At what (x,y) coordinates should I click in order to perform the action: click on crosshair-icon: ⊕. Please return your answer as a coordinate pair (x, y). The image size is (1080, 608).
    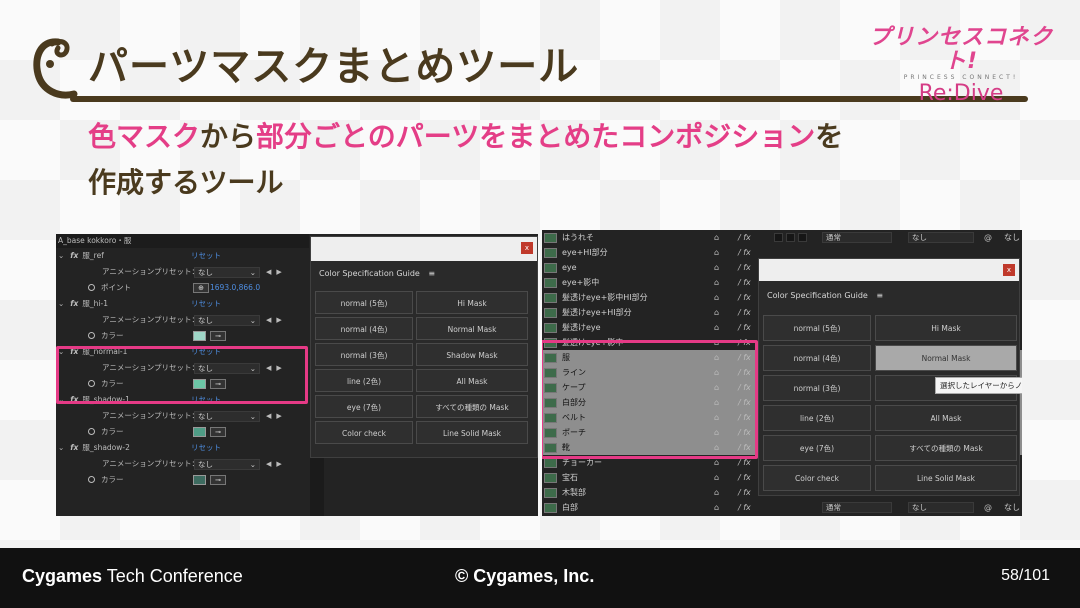
    Looking at the image, I should click on (201, 288).